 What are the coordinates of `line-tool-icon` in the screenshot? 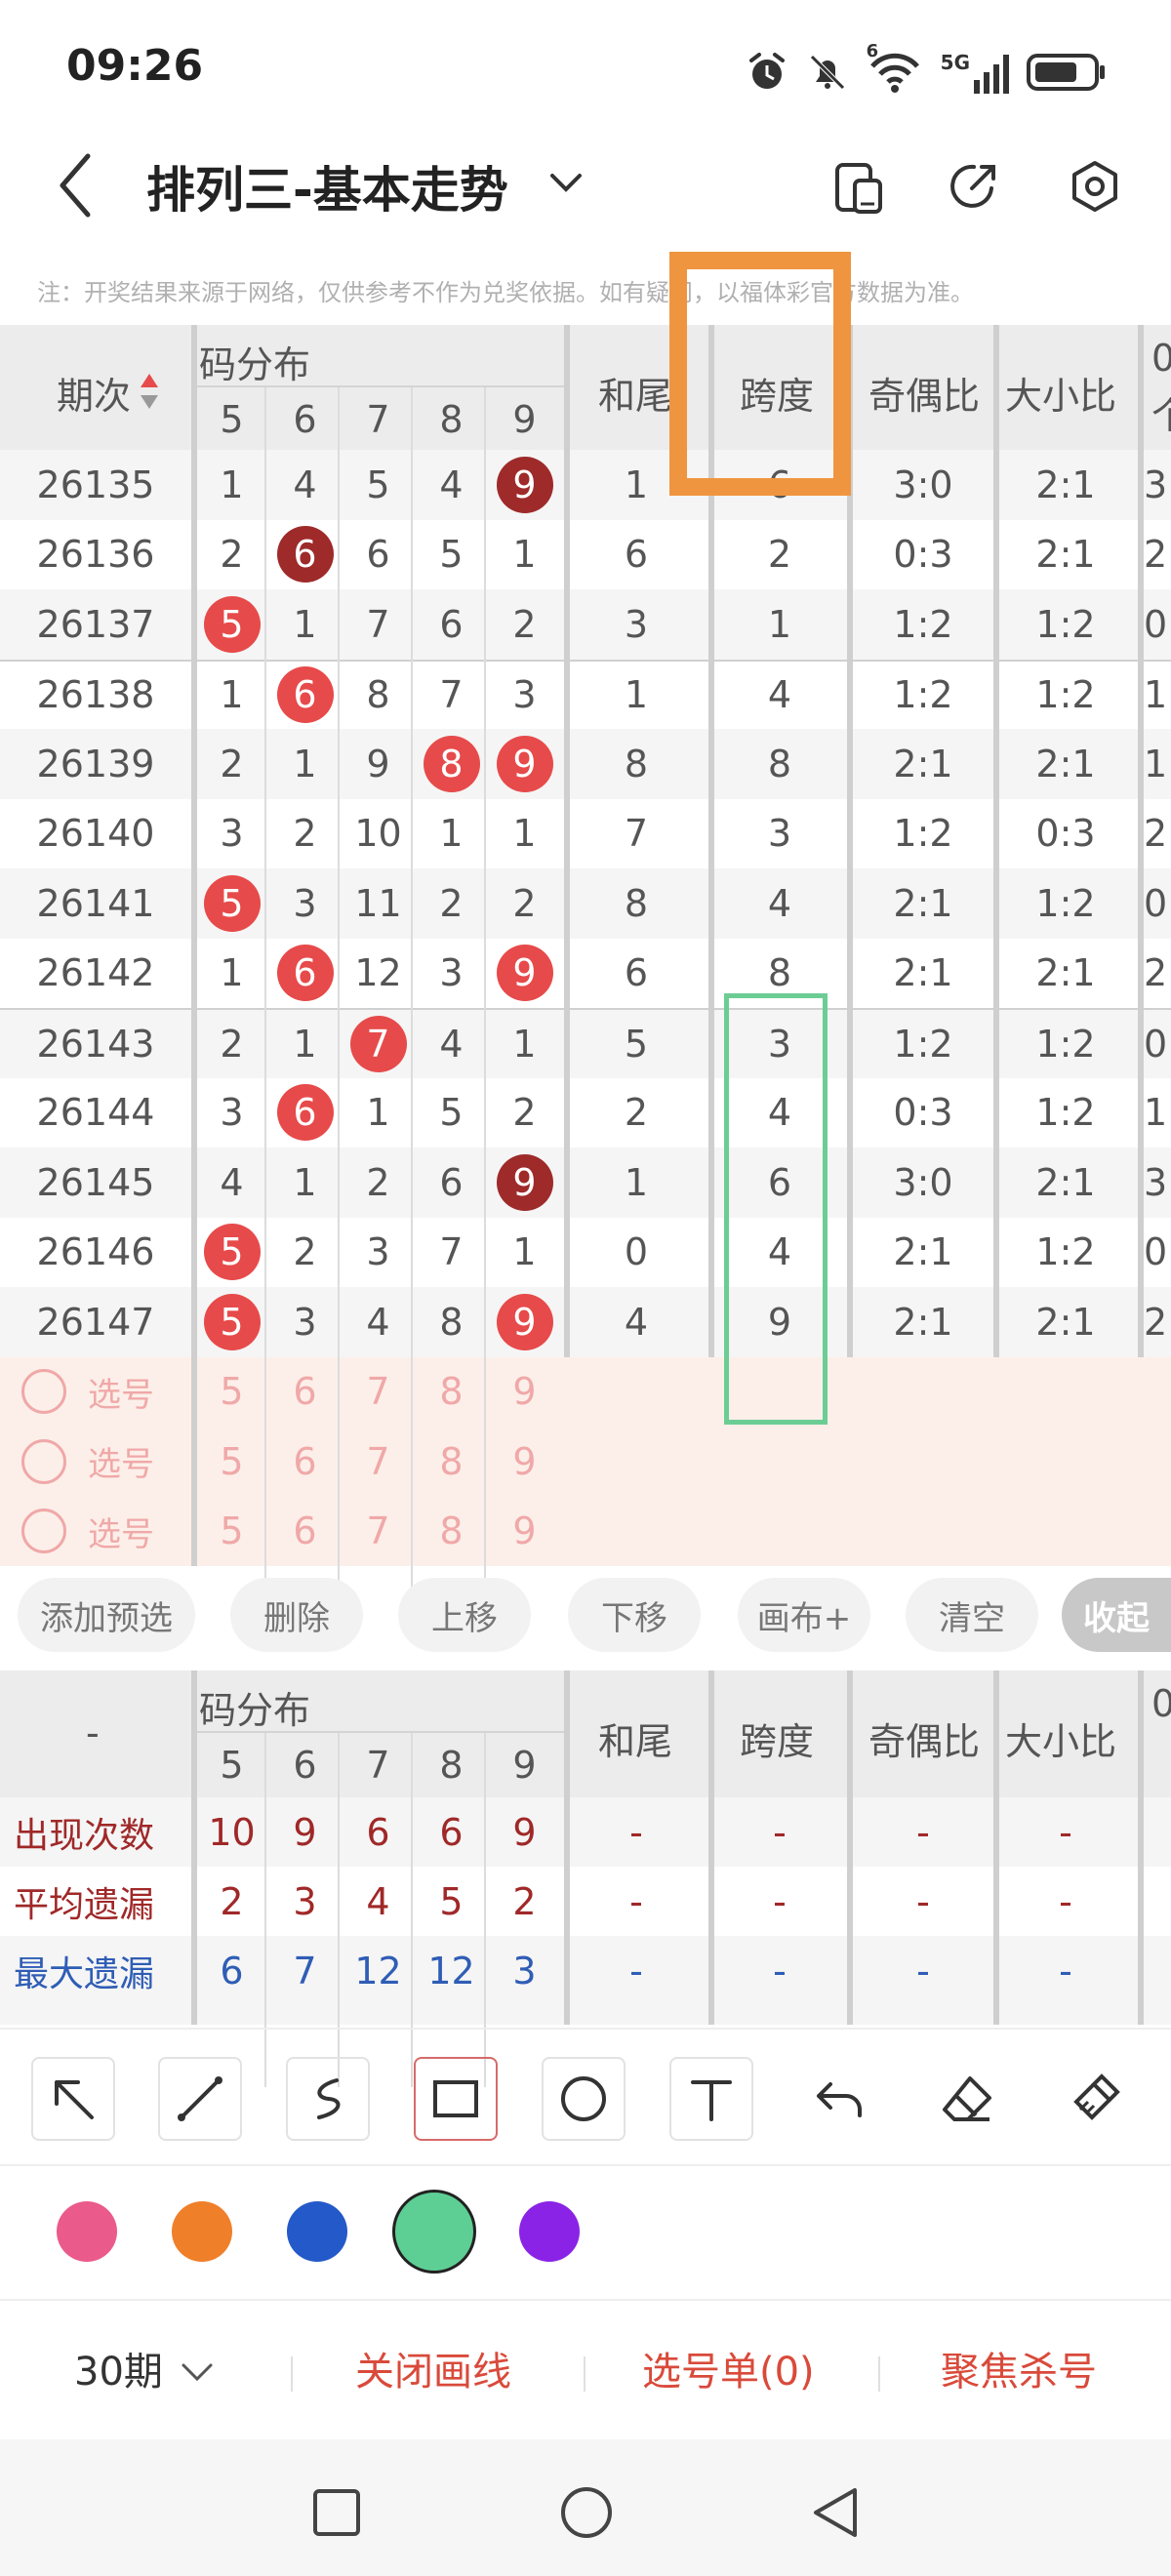 It's located at (200, 2099).